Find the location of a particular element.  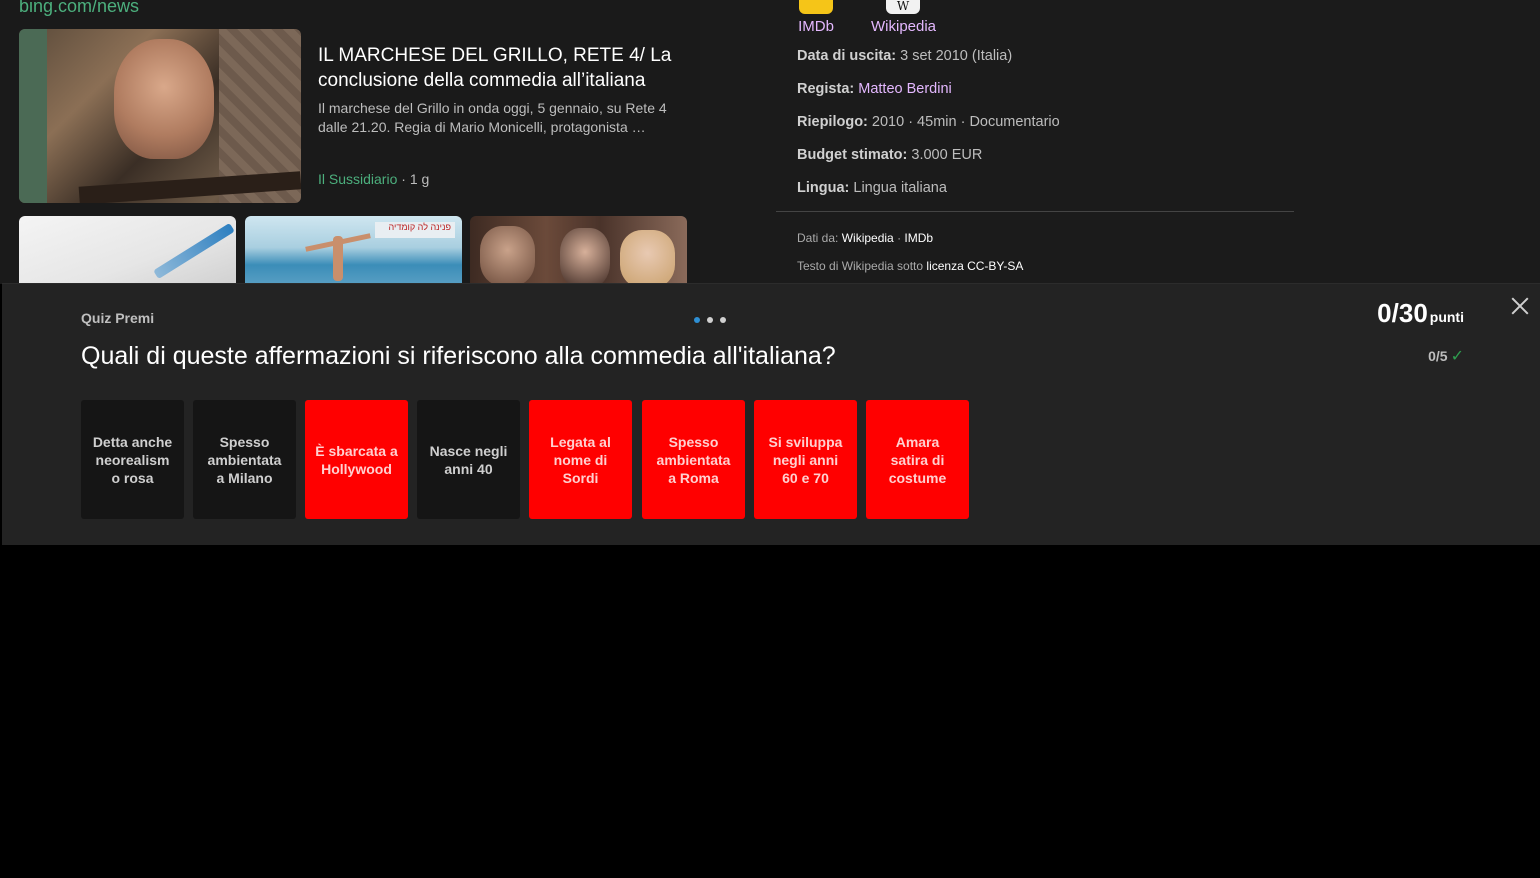

news-meta: Il Sussidiario · 1 g is located at coordinates (373, 179).